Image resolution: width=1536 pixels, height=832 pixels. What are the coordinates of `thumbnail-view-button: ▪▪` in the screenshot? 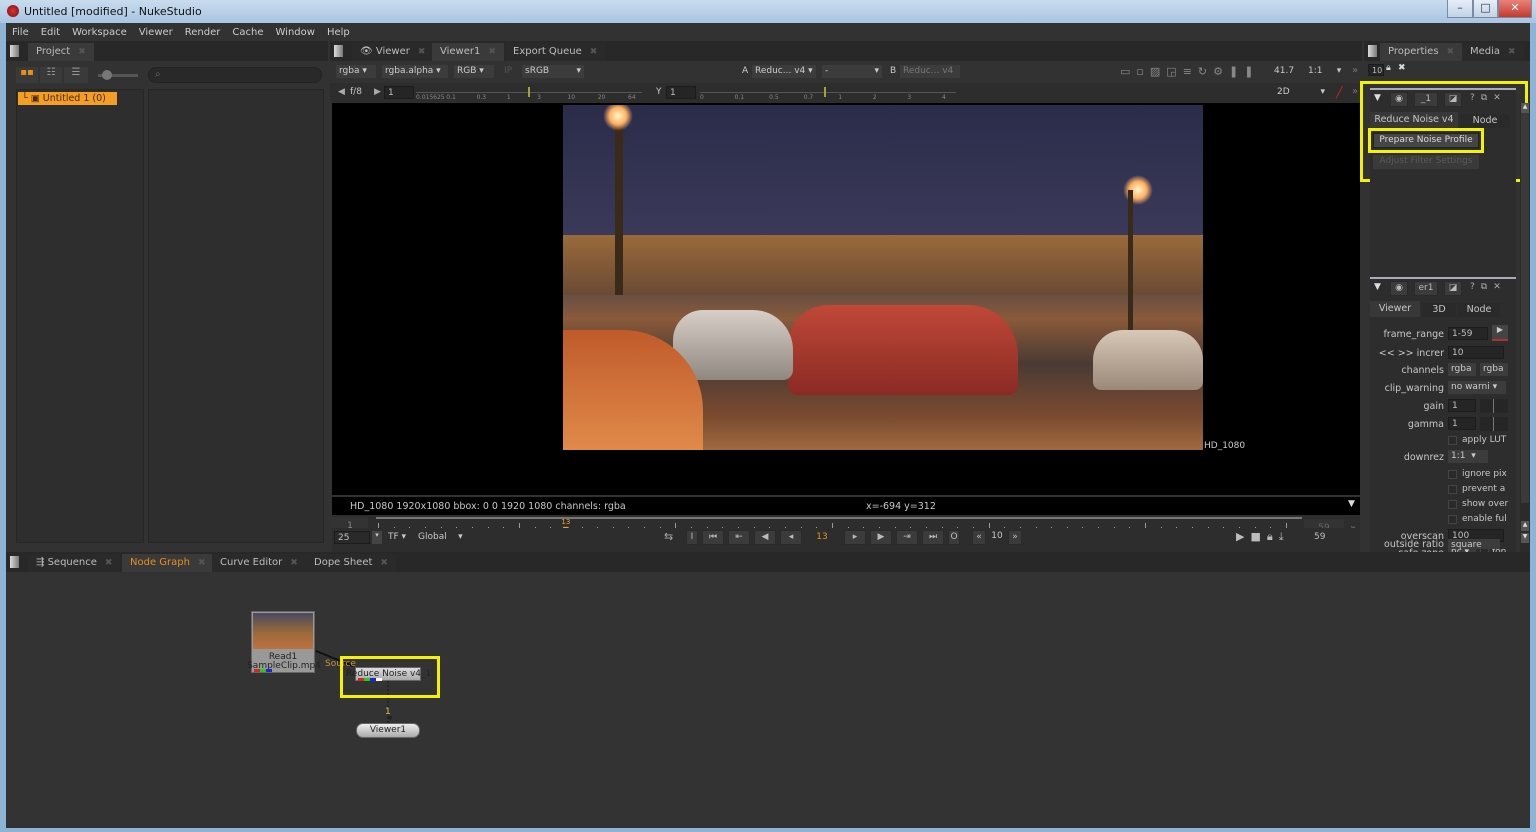 It's located at (27, 75).